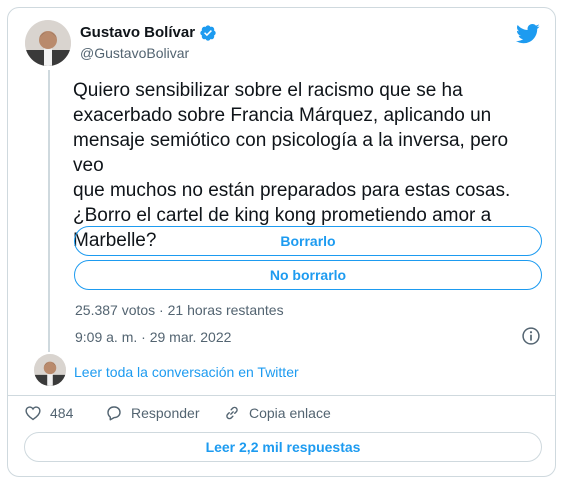 This screenshot has width=563, height=483. I want to click on author-handle: @GustavoBolivar, so click(134, 53).